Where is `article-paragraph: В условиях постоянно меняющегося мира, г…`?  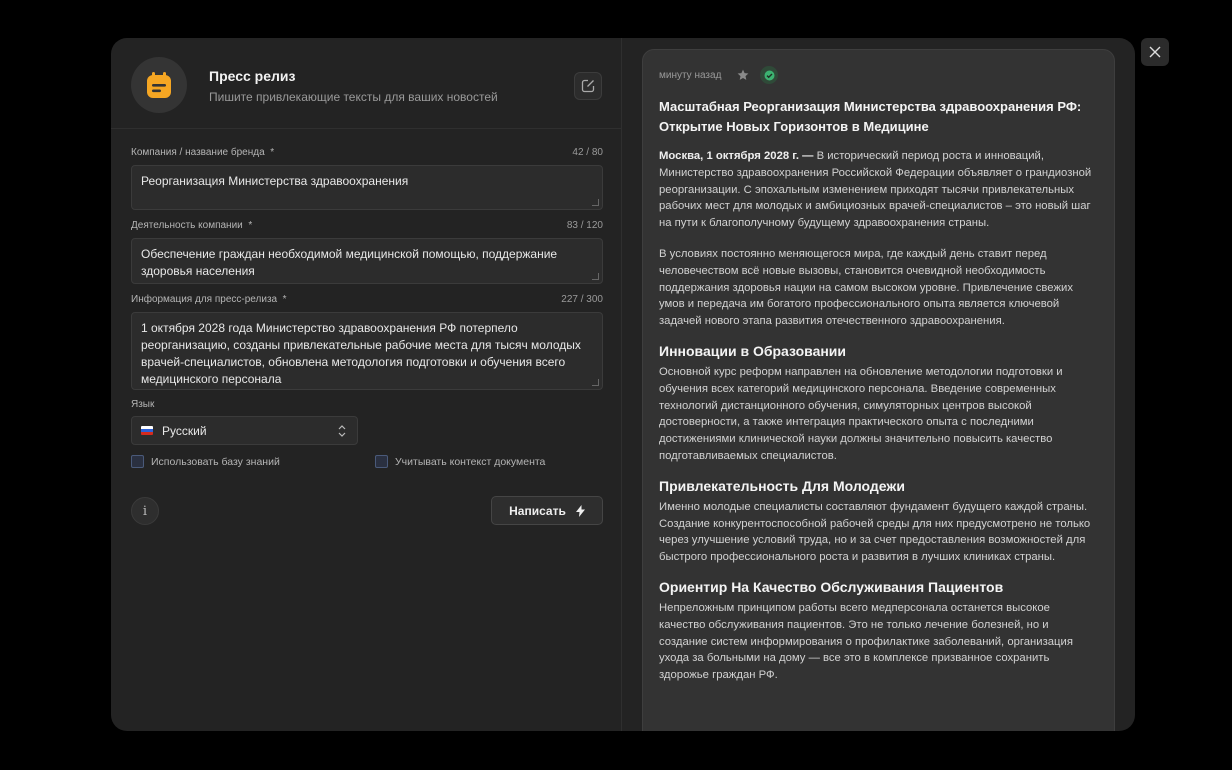
article-paragraph: В условиях постоянно меняющегося мира, г… is located at coordinates (866, 287).